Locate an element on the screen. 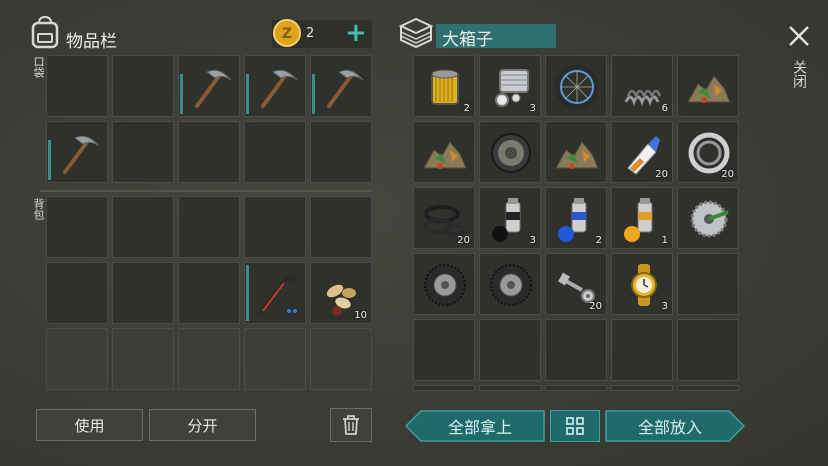 The image size is (828, 466). item-quantity: 1 is located at coordinates (664, 240).